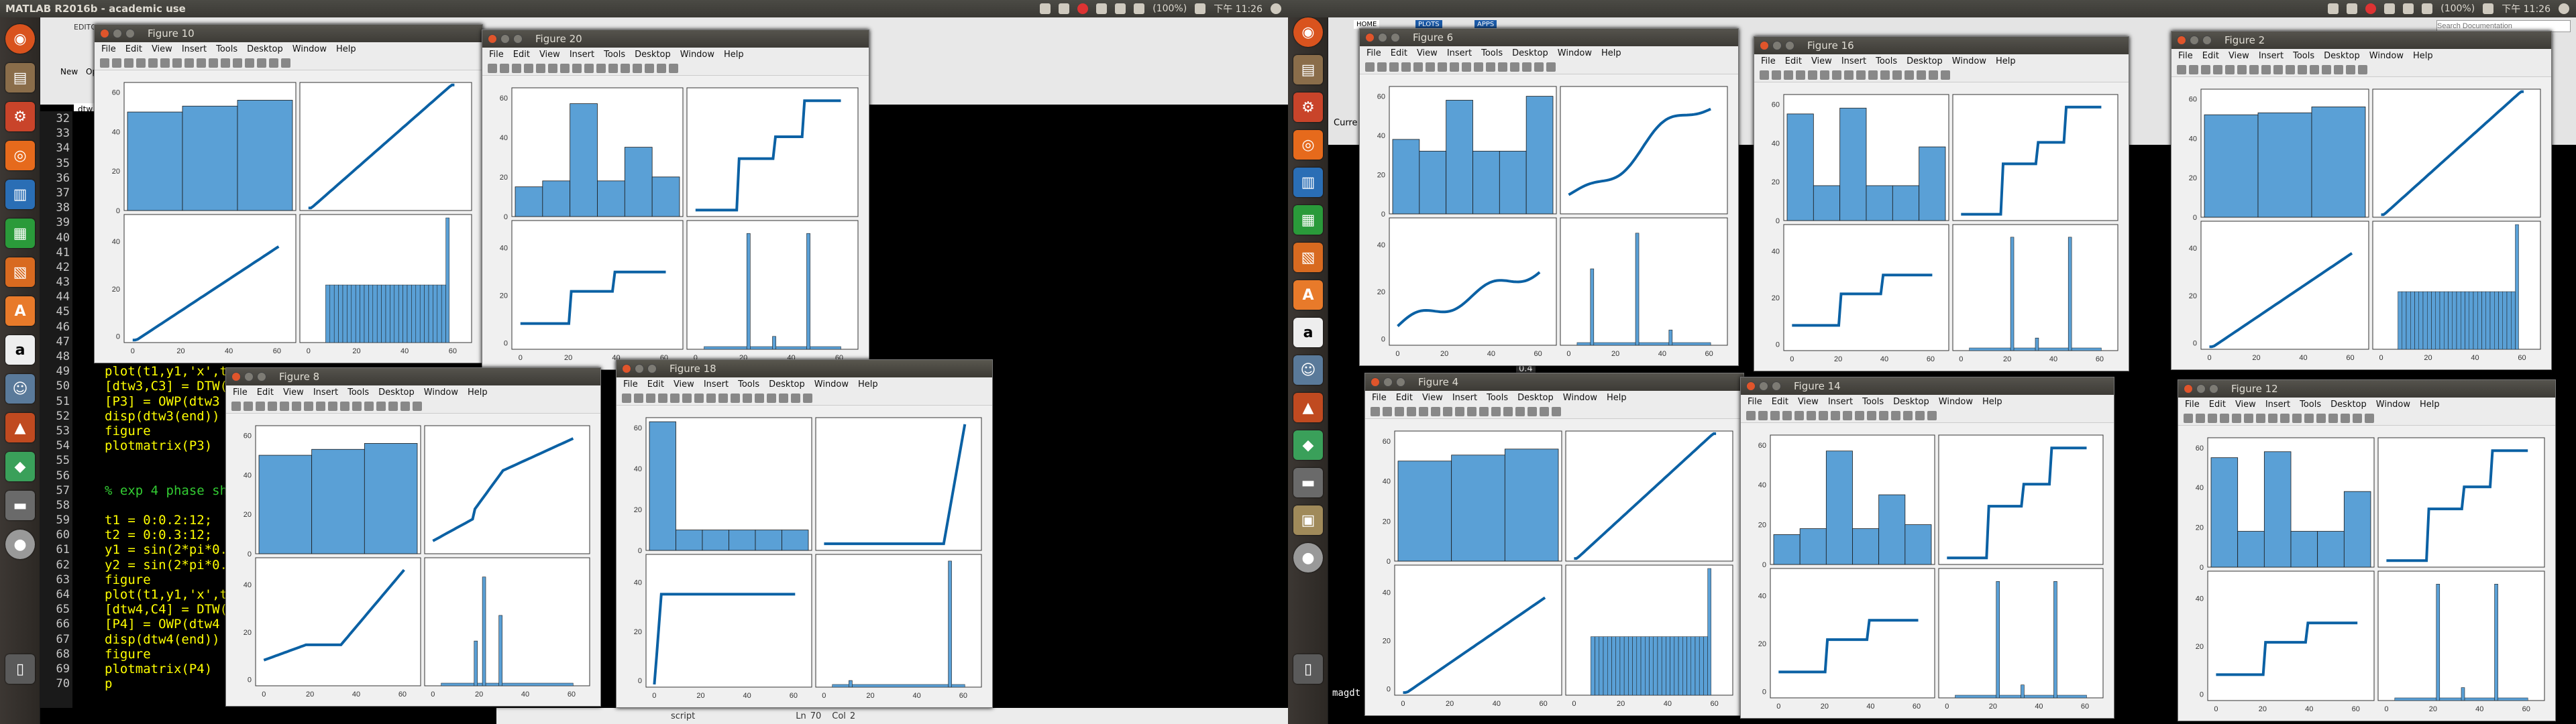 This screenshot has width=2576, height=724. Describe the element at coordinates (1459, 53) in the screenshot. I see `menu-insert: Insert` at that location.